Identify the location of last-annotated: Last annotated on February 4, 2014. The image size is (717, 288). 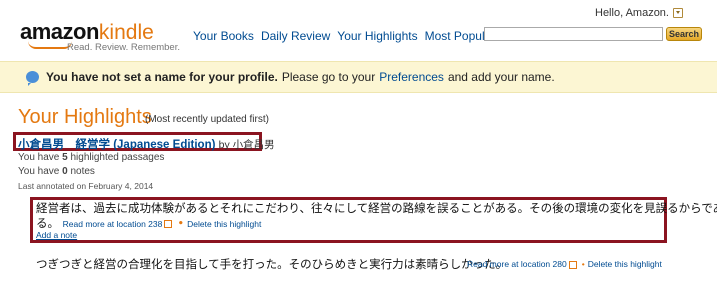
(86, 186).